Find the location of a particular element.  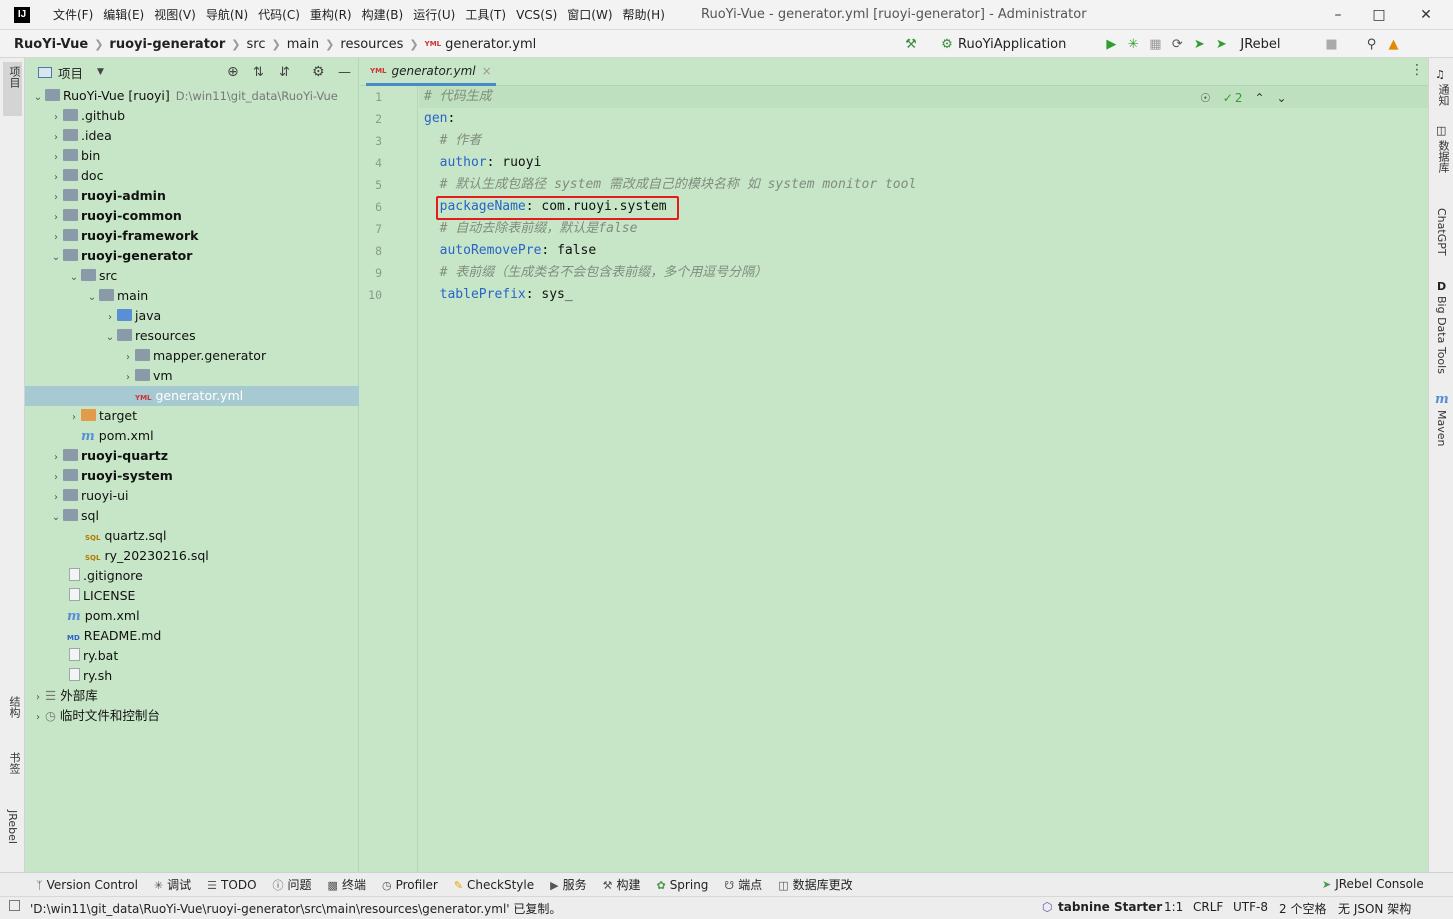

tree-item: .gitignore is located at coordinates (192, 576).